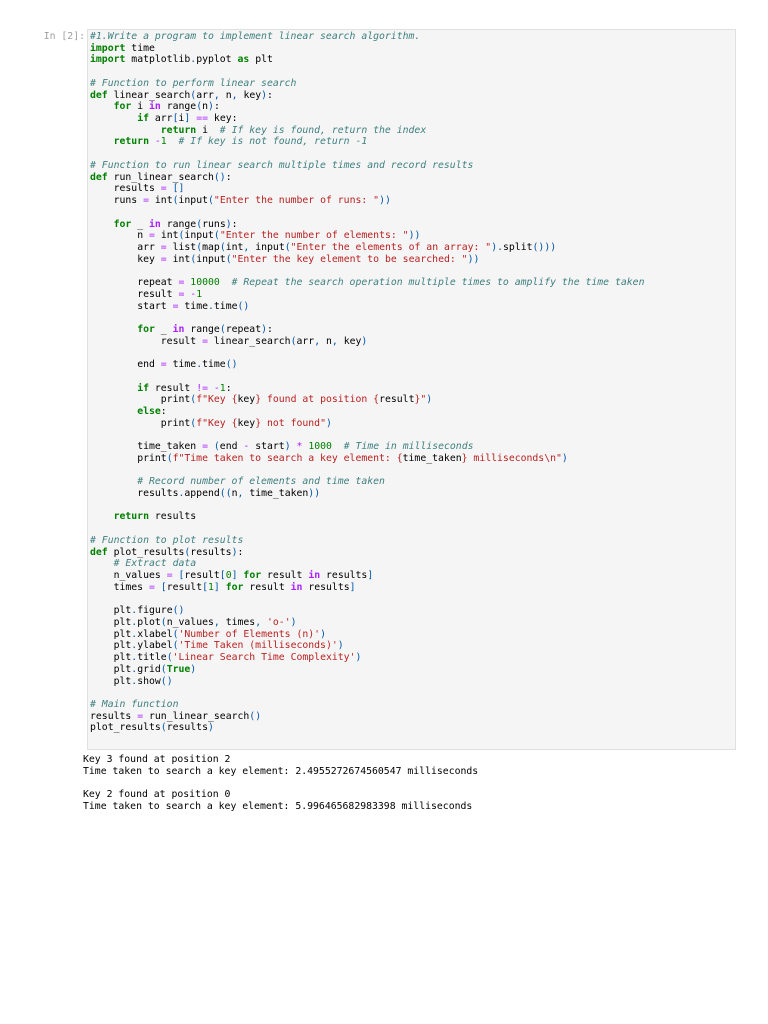 This screenshot has height=1024, width=768. Describe the element at coordinates (323, 130) in the screenshot. I see `code-token: # If key is found, return the index` at that location.